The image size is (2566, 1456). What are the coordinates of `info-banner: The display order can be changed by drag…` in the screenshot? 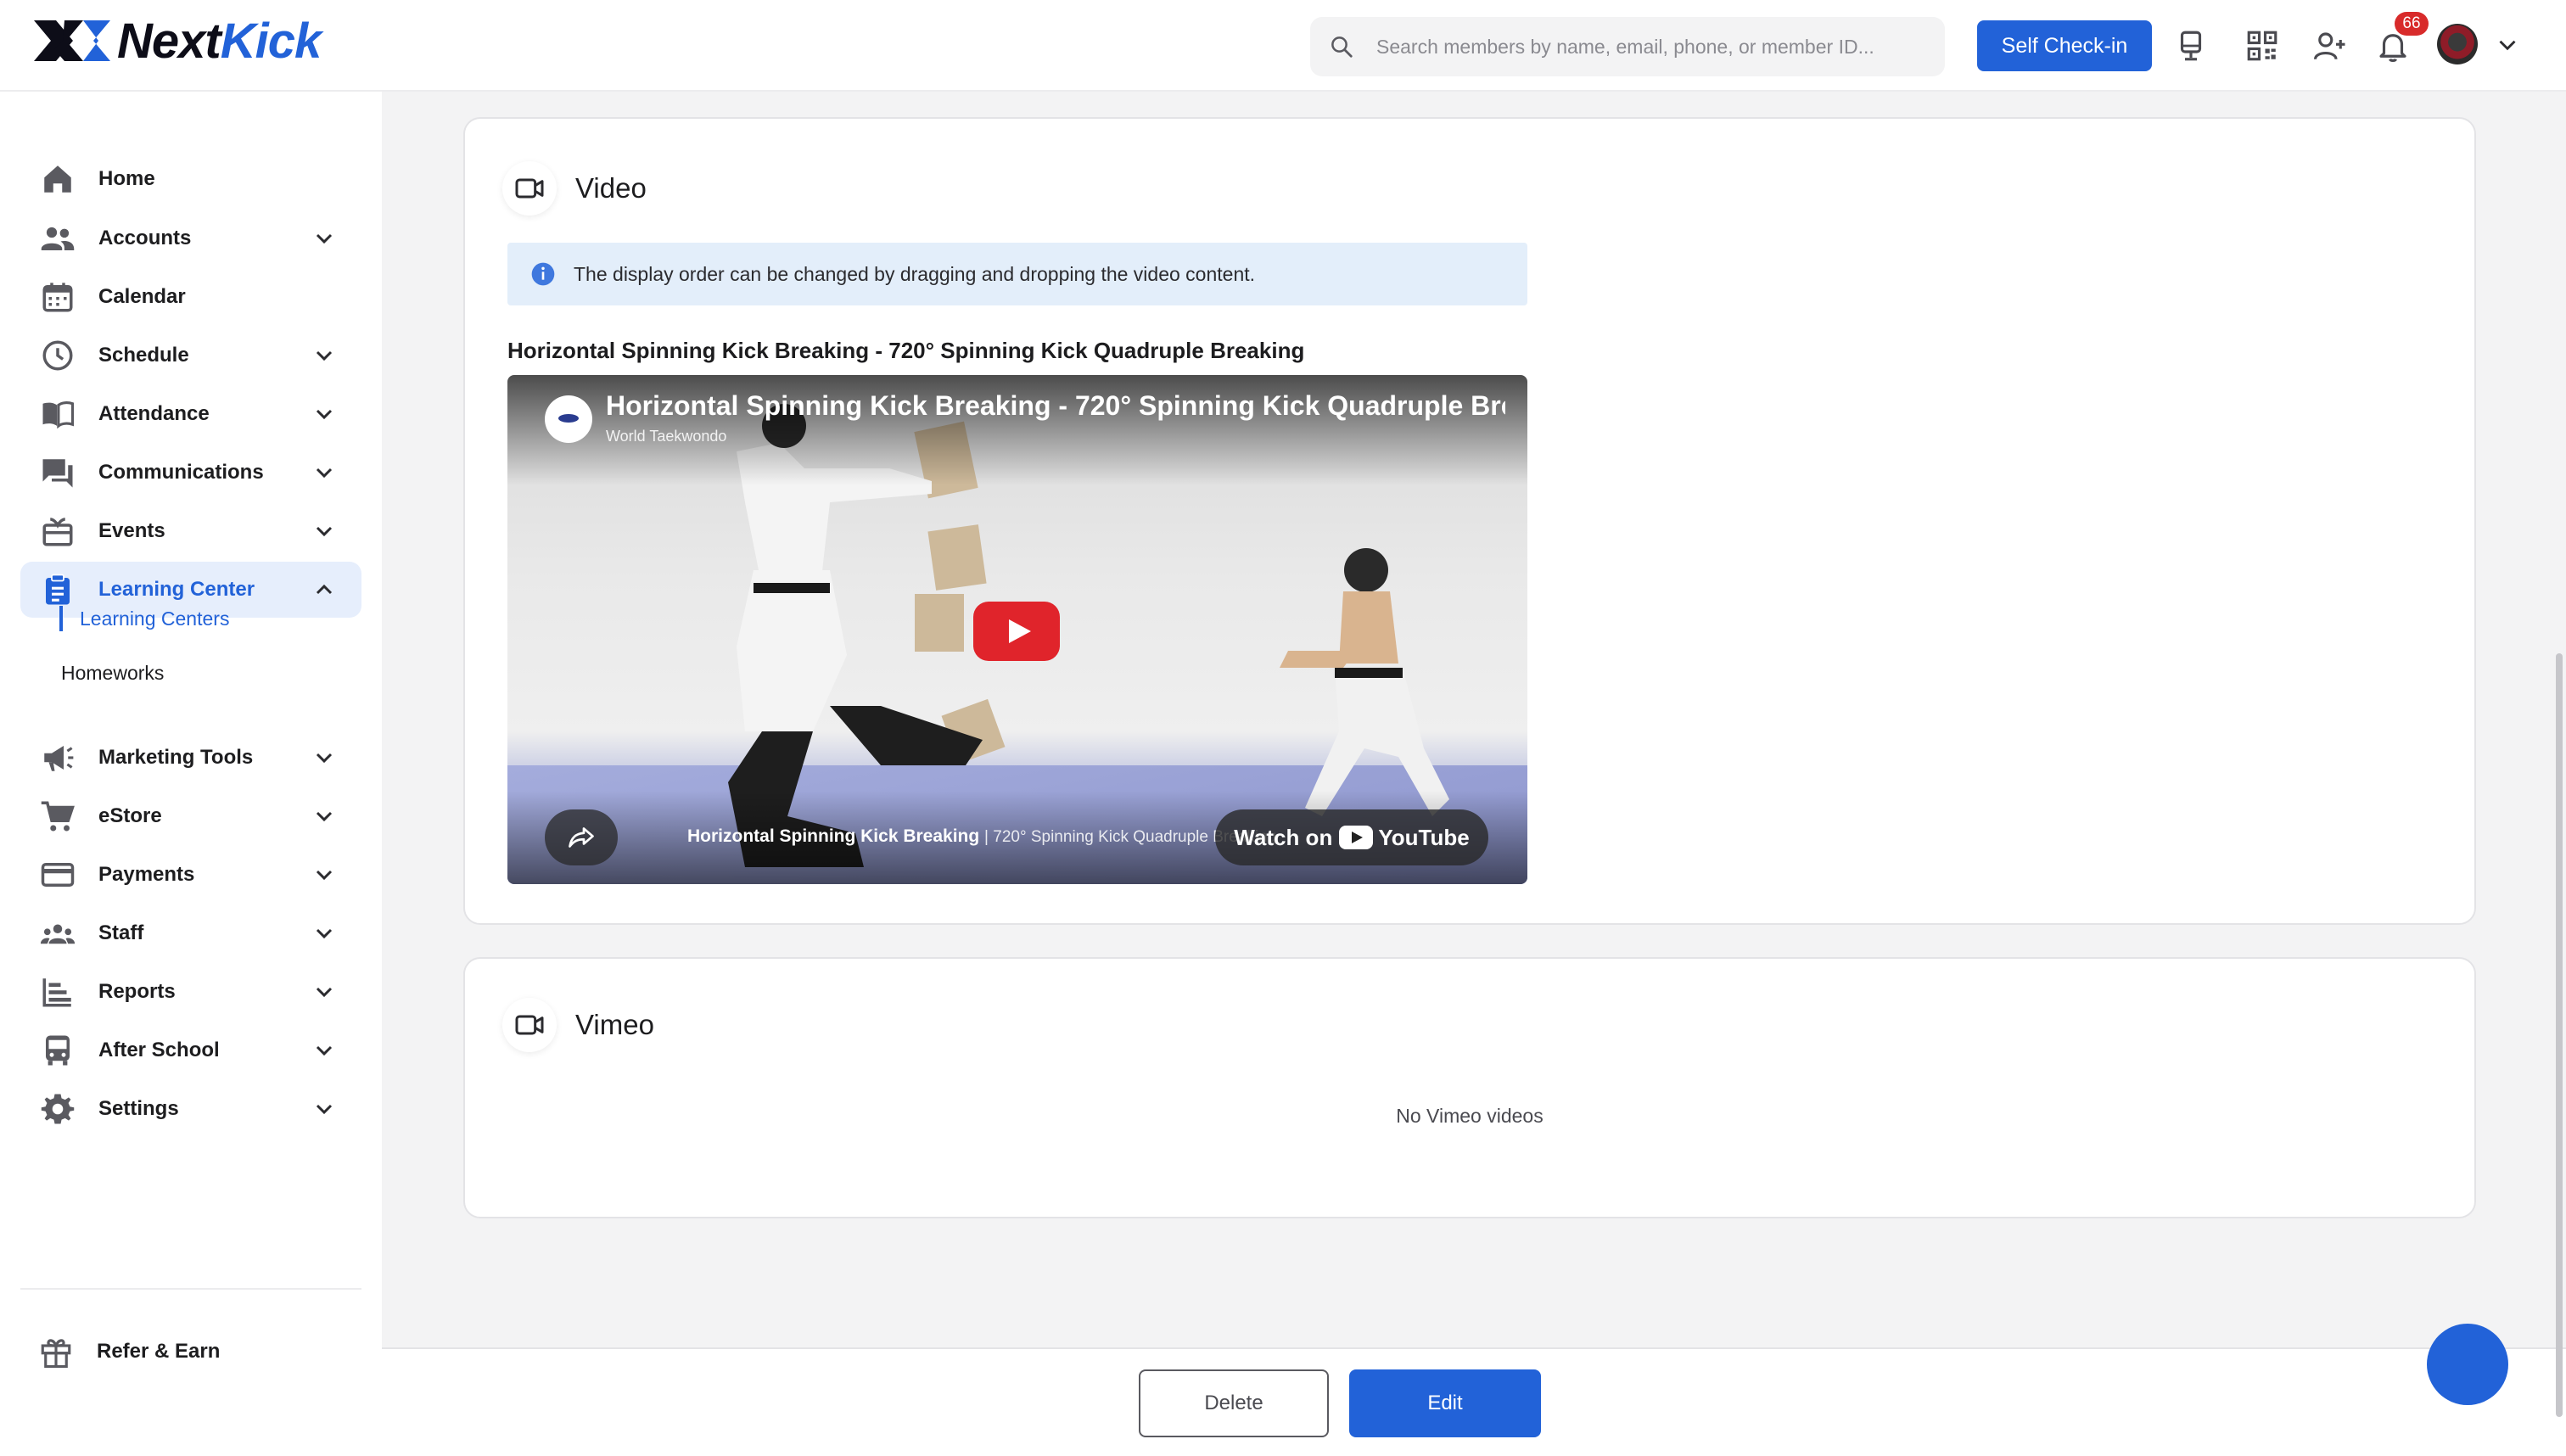 It's located at (1017, 274).